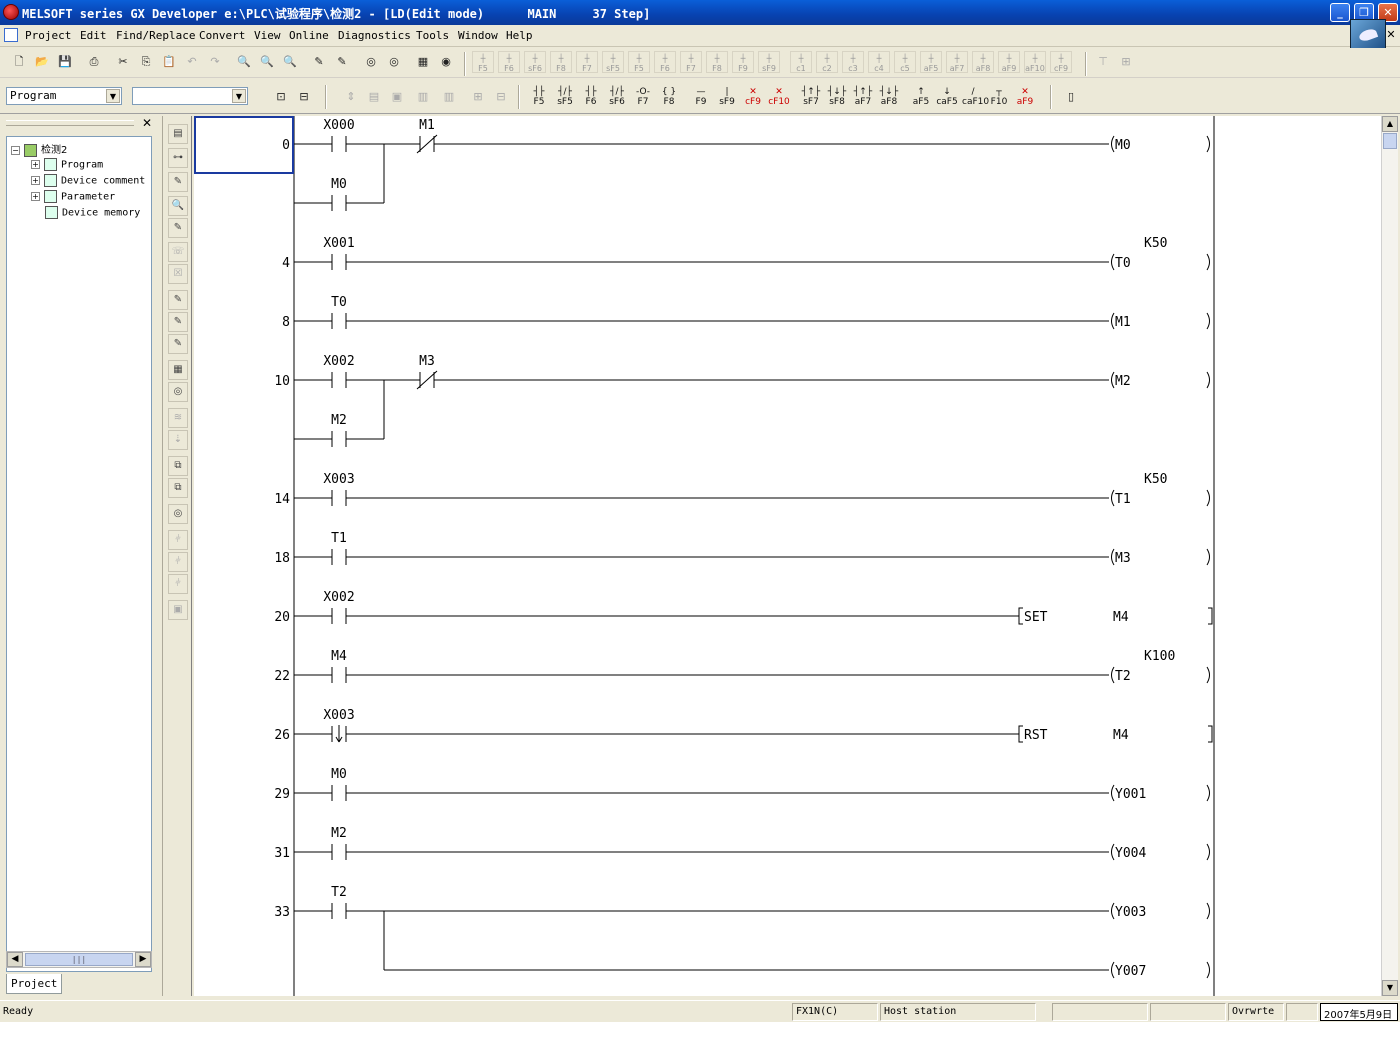 The height and width of the screenshot is (1050, 1400). What do you see at coordinates (73, 196) in the screenshot?
I see `tree-item-parameter: + Parameter` at bounding box center [73, 196].